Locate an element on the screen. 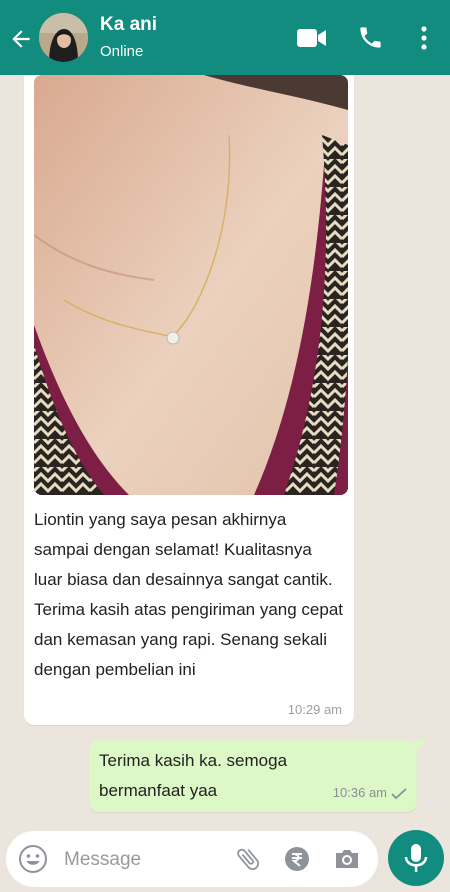 The height and width of the screenshot is (892, 450). contact-status: Online is located at coordinates (122, 51).